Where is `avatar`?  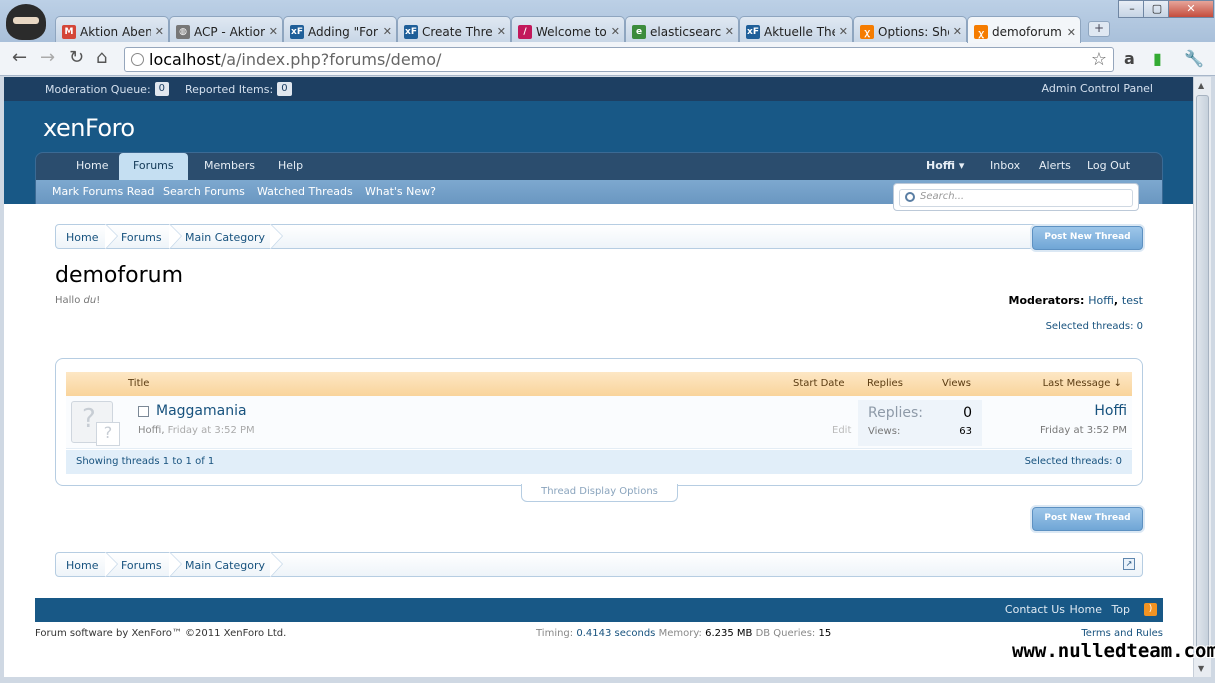
avatar is located at coordinates (95, 423).